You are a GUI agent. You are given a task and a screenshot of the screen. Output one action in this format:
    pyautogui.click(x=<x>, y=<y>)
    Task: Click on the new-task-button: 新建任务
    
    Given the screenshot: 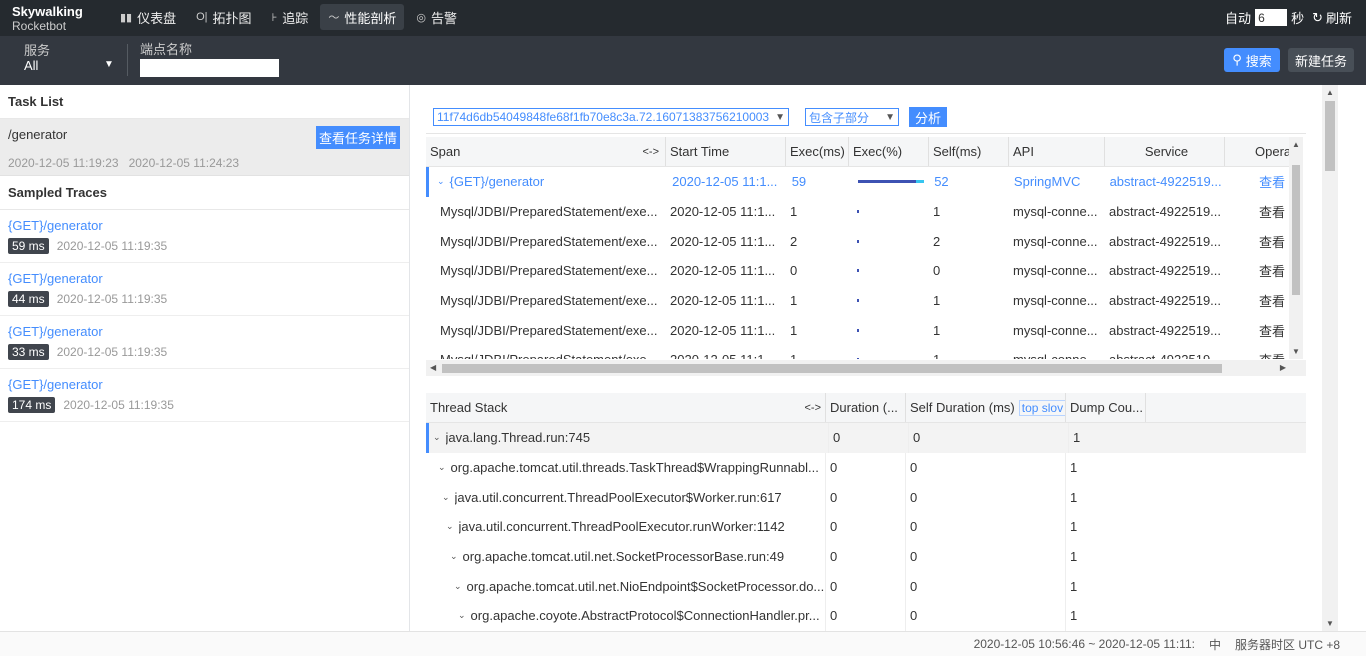 What is the action you would take?
    pyautogui.click(x=1321, y=60)
    